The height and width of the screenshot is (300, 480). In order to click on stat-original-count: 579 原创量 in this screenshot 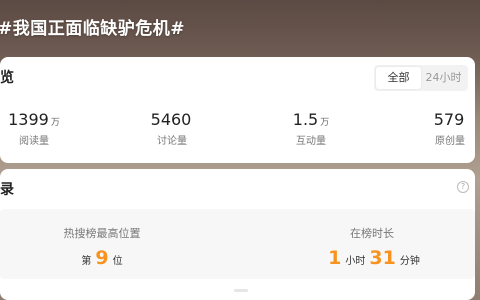, I will do `click(450, 128)`.